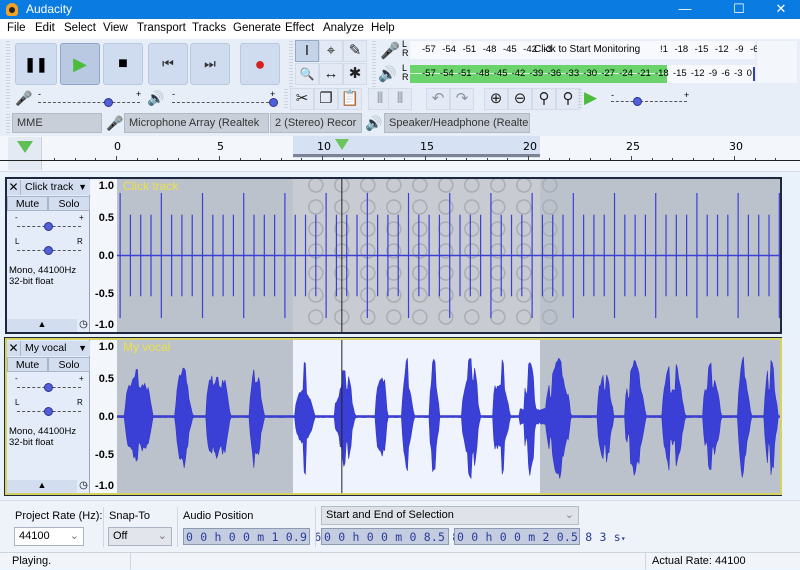 This screenshot has height=570, width=800. I want to click on menu-help: Help, so click(383, 28).